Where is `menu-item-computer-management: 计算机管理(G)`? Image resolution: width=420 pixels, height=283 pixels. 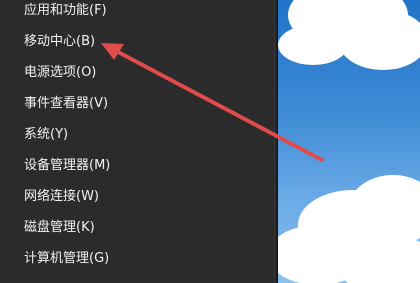
menu-item-computer-management: 计算机管理(G) is located at coordinates (137, 258).